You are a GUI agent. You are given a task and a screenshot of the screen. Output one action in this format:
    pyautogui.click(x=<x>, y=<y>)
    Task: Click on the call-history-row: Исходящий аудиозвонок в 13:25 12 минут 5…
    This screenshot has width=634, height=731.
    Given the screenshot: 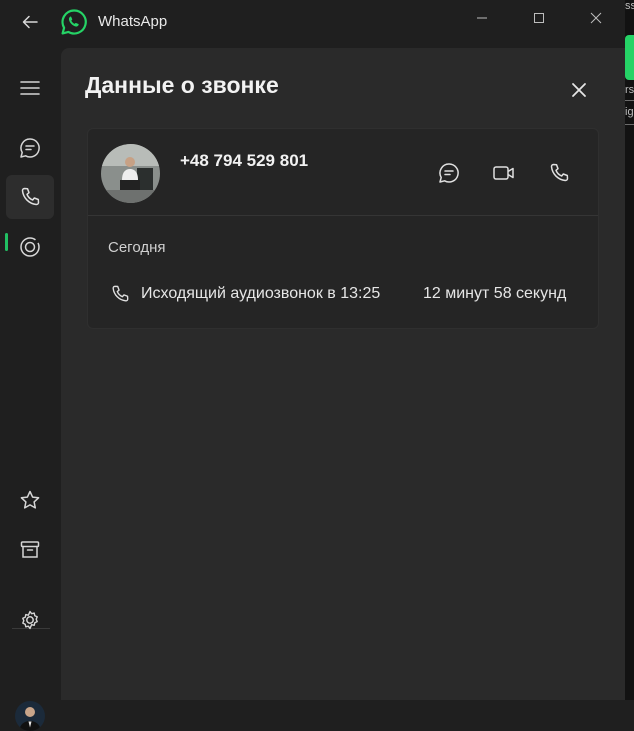 What is the action you would take?
    pyautogui.click(x=346, y=294)
    